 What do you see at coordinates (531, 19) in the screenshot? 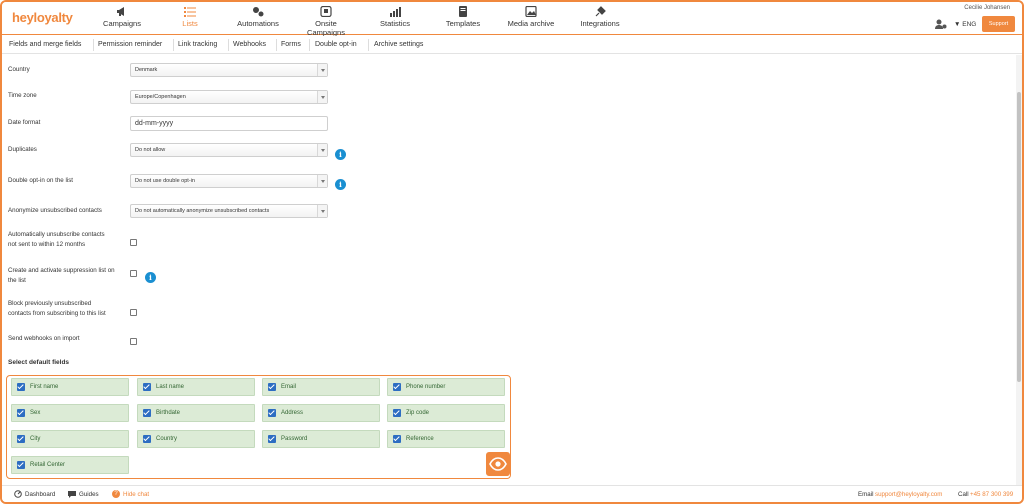
I see `nav-media-archive: Media archive` at bounding box center [531, 19].